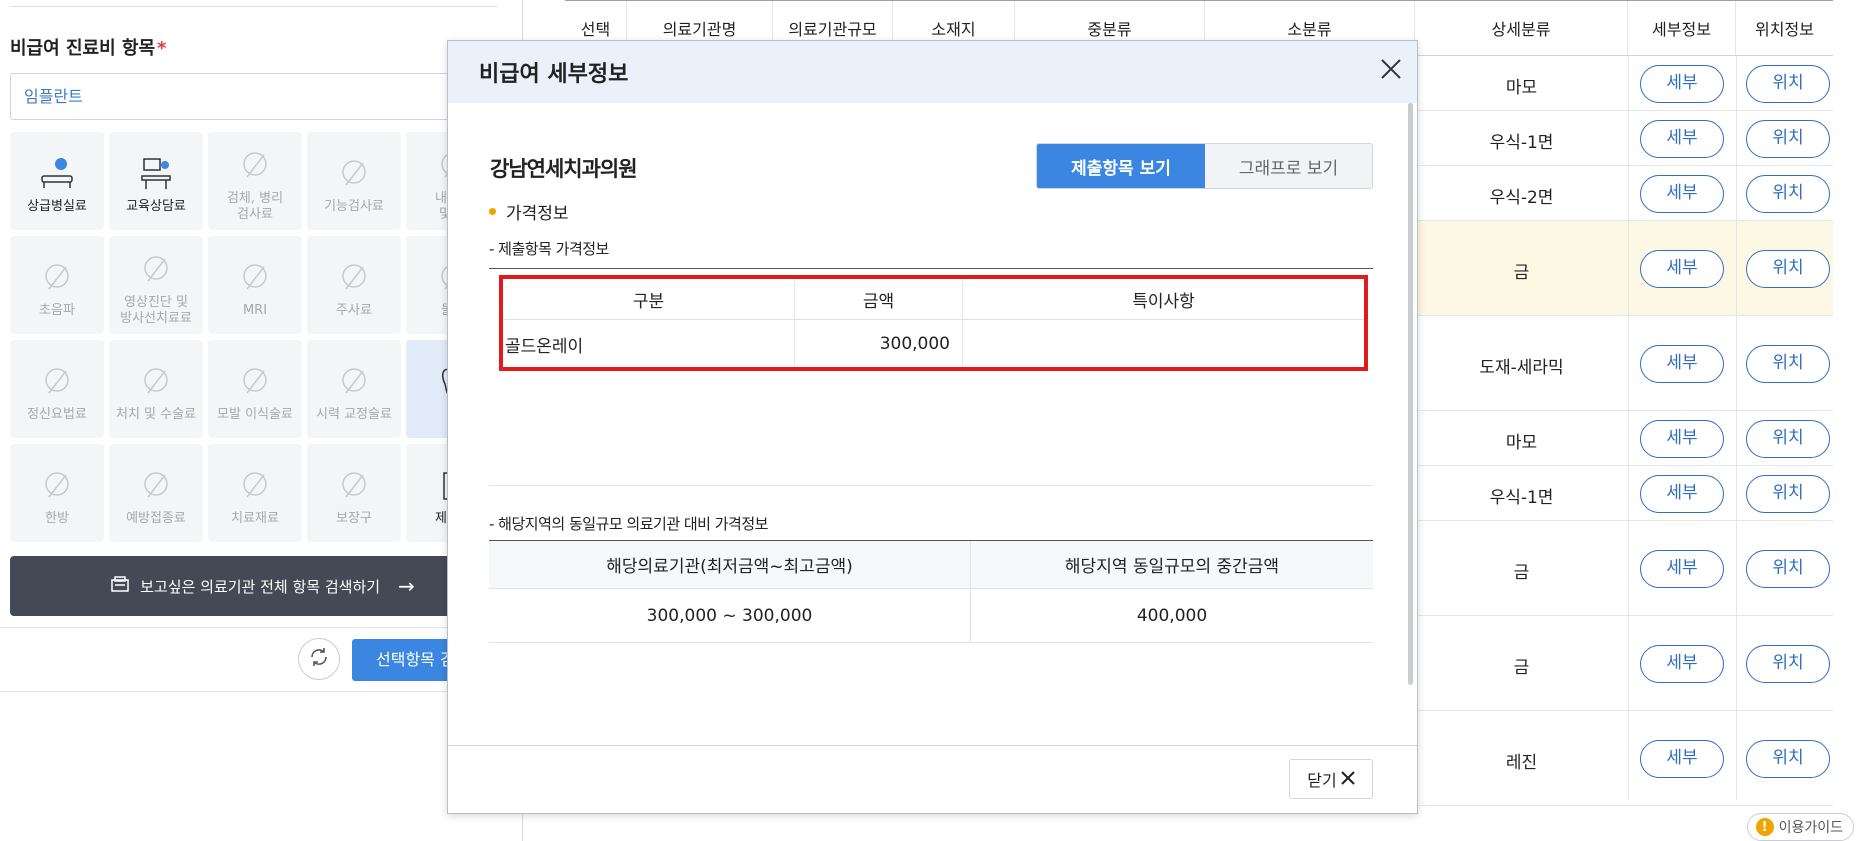 The height and width of the screenshot is (841, 1876). What do you see at coordinates (354, 285) in the screenshot?
I see `category-tile: 주사료` at bounding box center [354, 285].